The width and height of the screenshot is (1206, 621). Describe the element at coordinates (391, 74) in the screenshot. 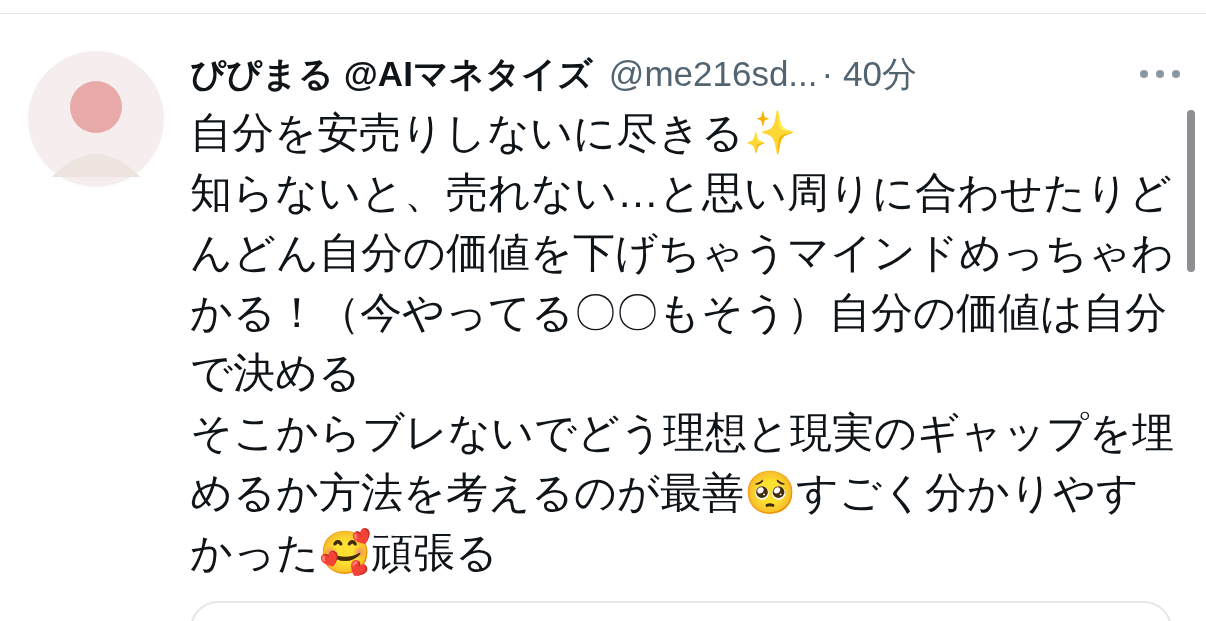

I see `display-name: ぴぴまる @AIマネタイズ` at that location.